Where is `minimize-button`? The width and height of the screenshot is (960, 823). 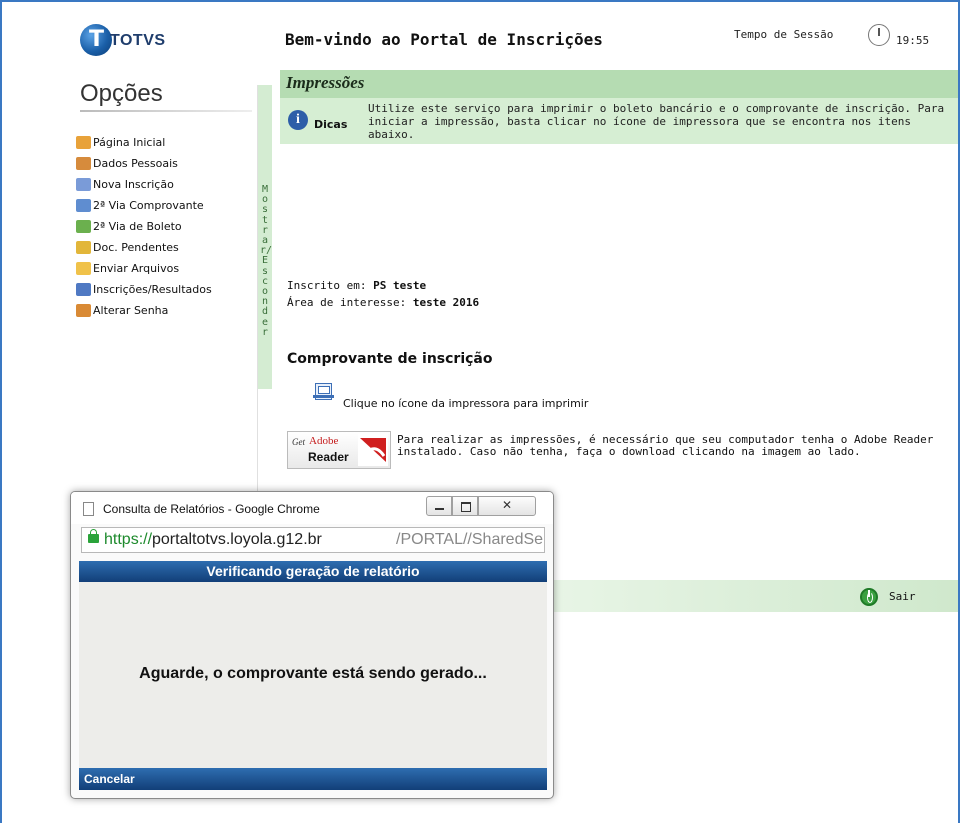
minimize-button is located at coordinates (439, 506).